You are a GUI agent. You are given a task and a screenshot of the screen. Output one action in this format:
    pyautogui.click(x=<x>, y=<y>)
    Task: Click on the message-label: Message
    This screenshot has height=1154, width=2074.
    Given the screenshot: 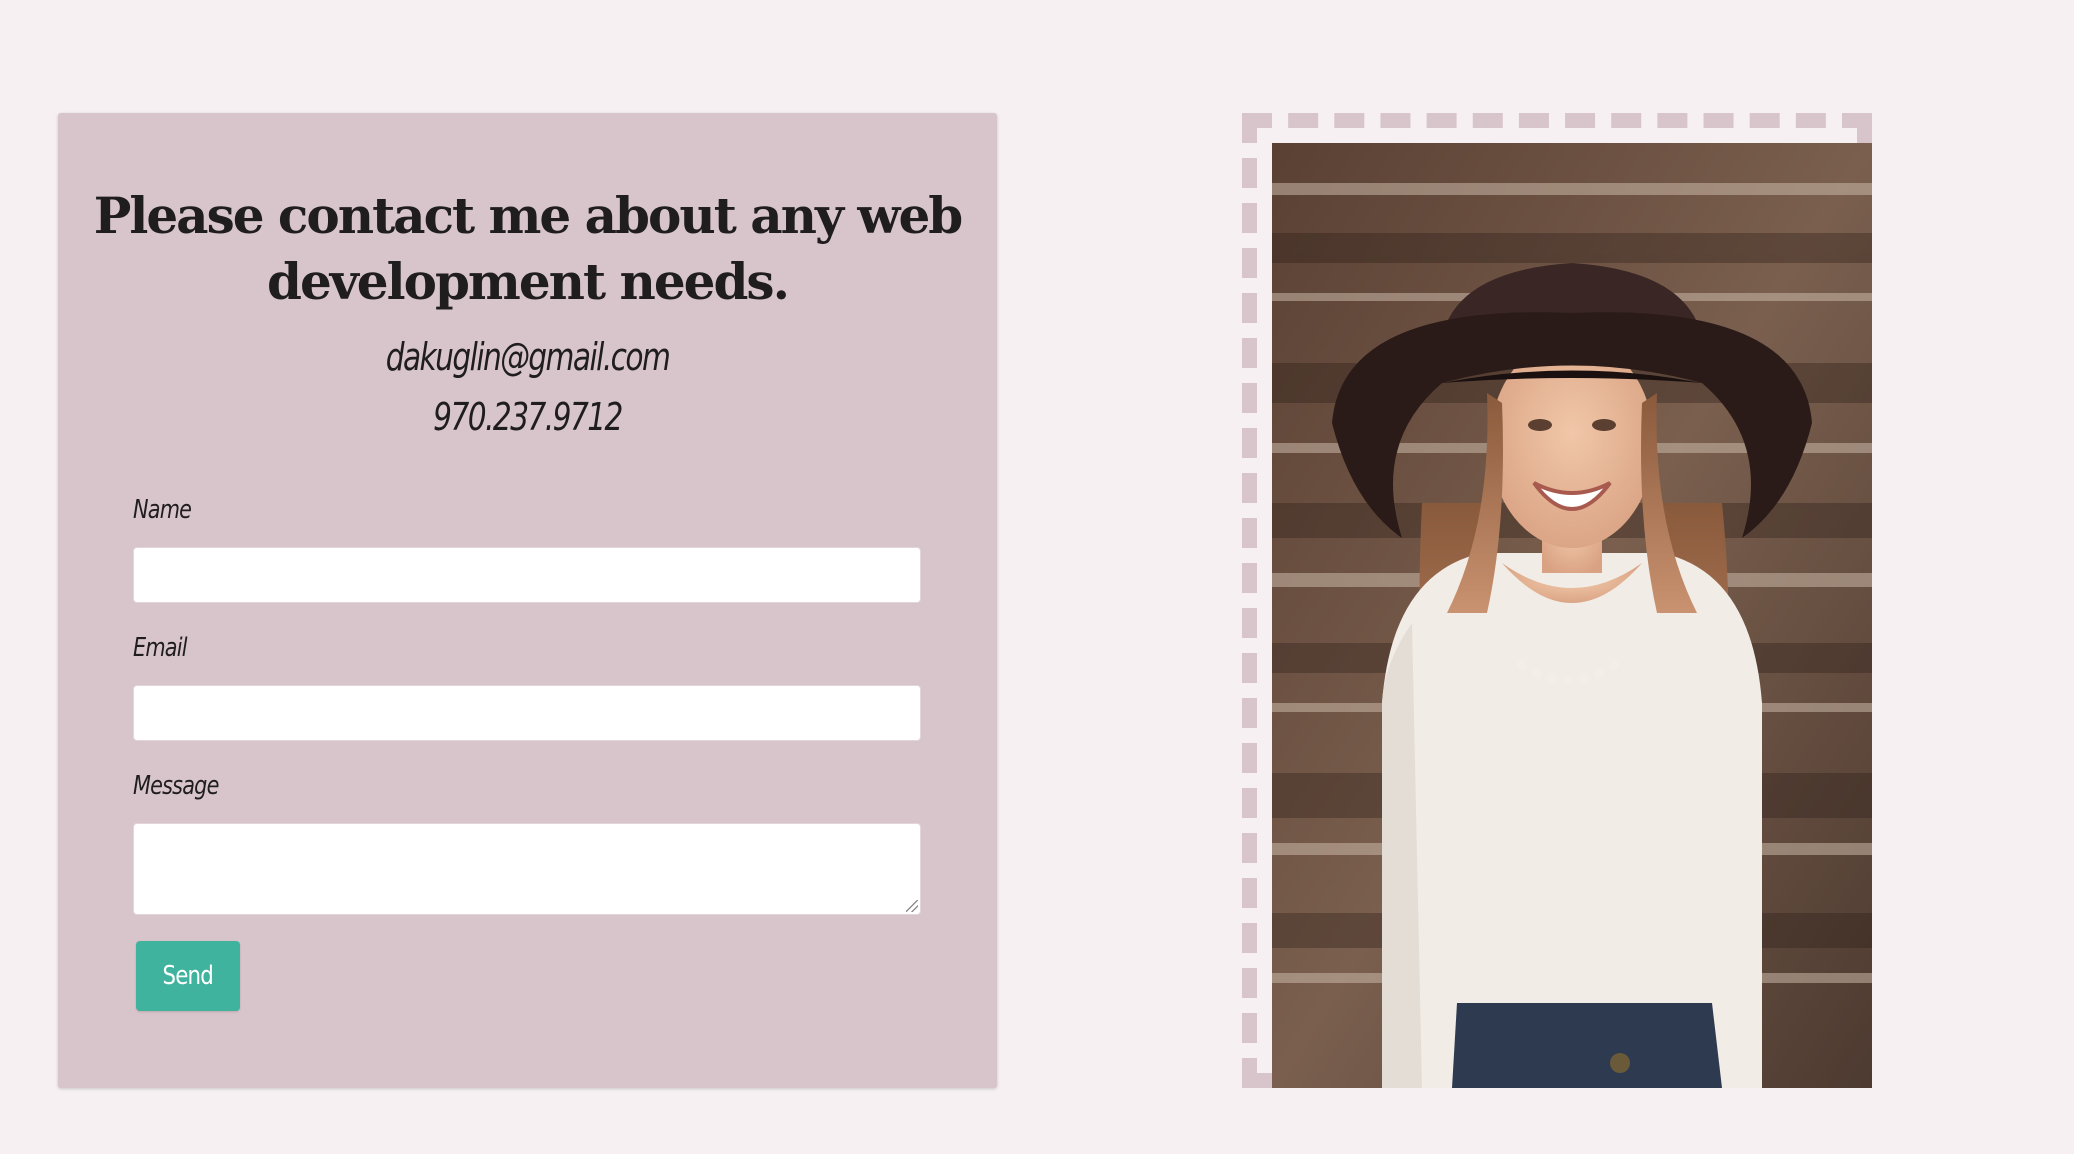 What is the action you would take?
    pyautogui.click(x=176, y=786)
    